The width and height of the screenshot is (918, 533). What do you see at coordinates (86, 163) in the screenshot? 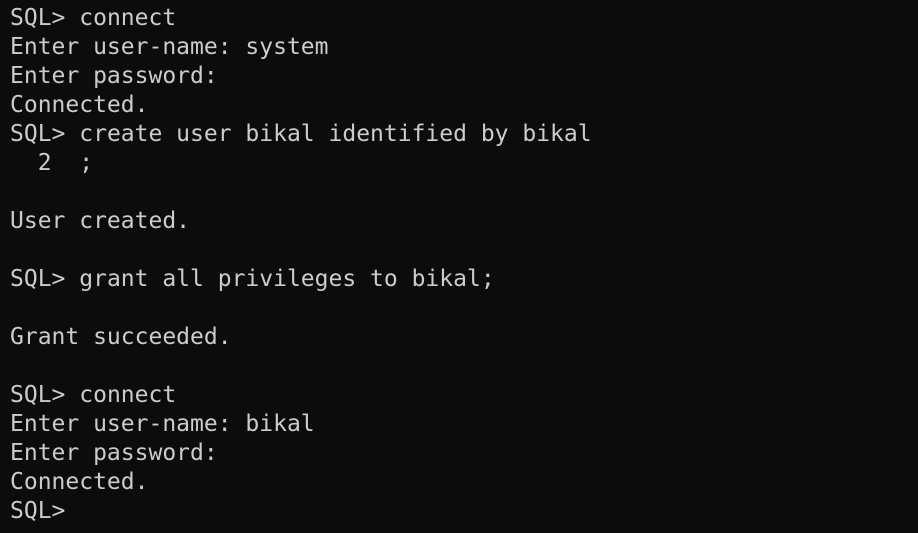
I see `command-text: ;` at bounding box center [86, 163].